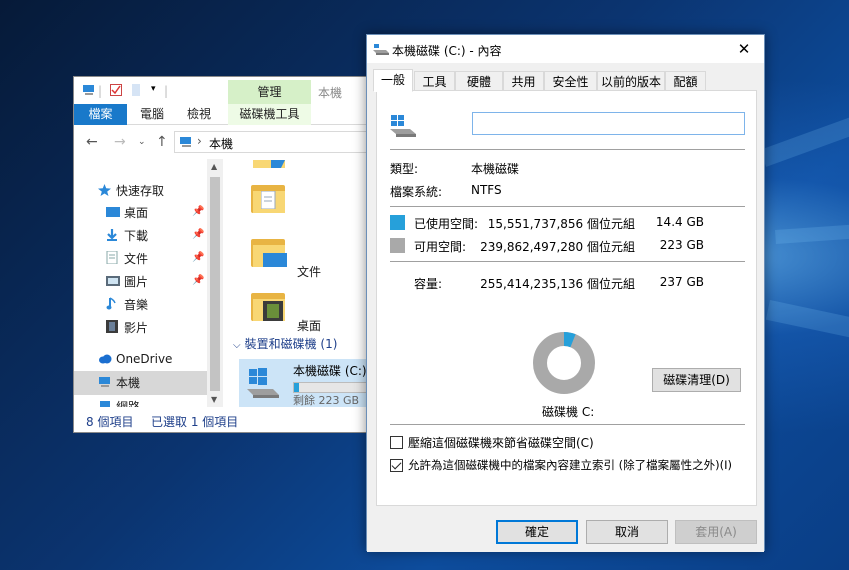 The image size is (849, 570). What do you see at coordinates (199, 114) in the screenshot?
I see `tab-view: 檢視` at bounding box center [199, 114].